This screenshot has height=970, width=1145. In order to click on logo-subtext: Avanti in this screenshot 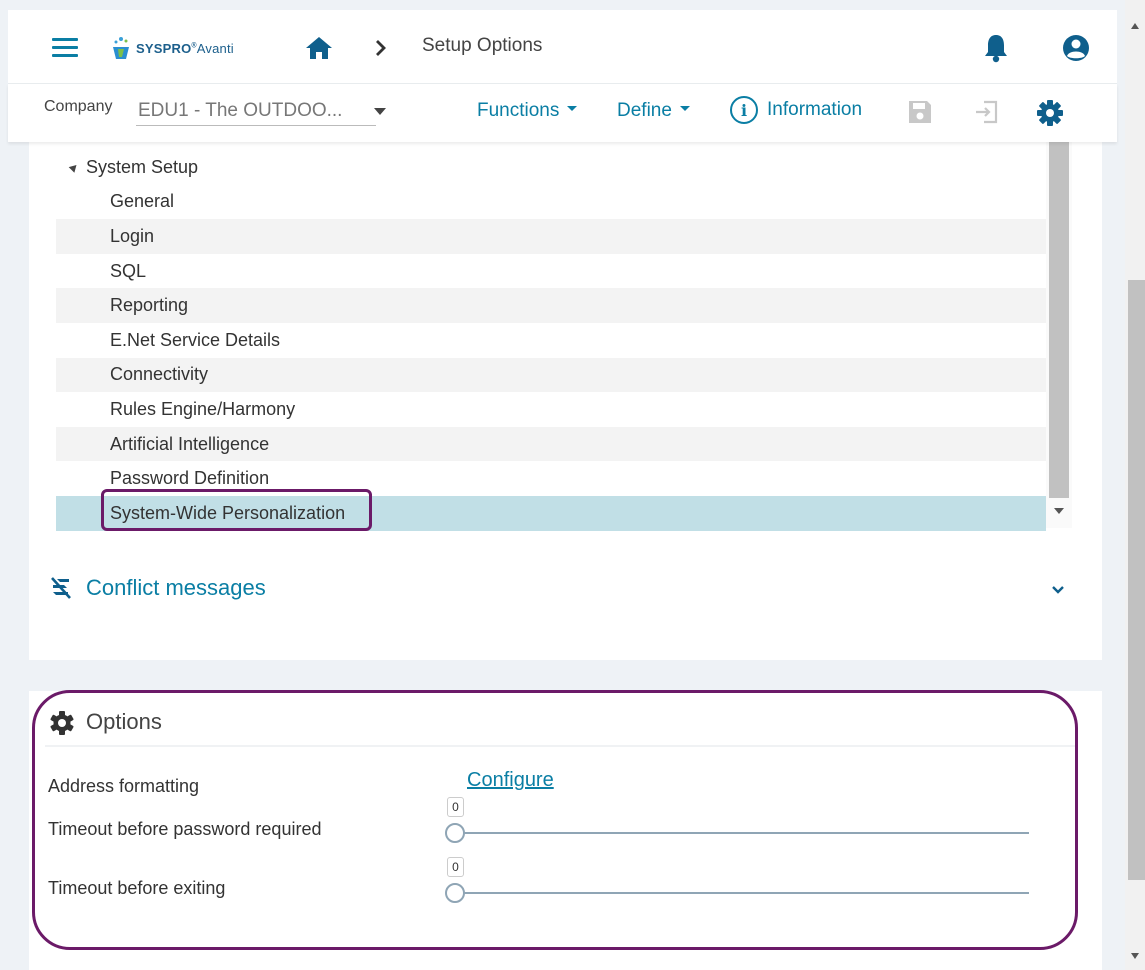, I will do `click(215, 48)`.